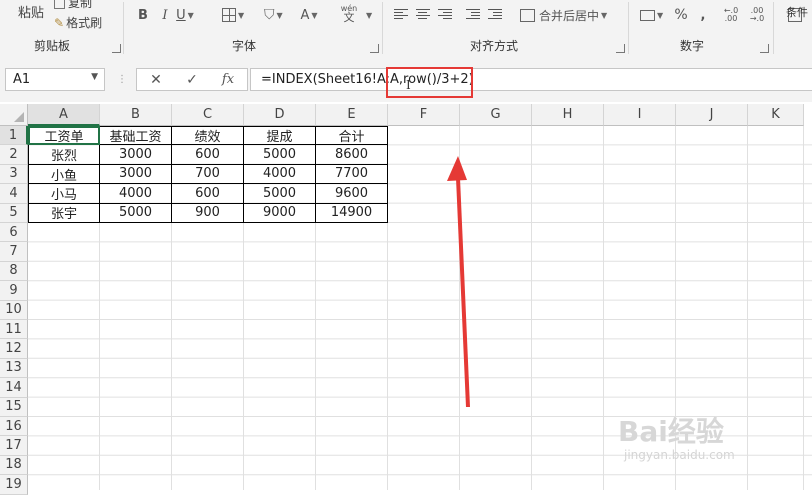 The width and height of the screenshot is (812, 495). Describe the element at coordinates (64, 194) in the screenshot. I see `table-cell: 小马` at that location.